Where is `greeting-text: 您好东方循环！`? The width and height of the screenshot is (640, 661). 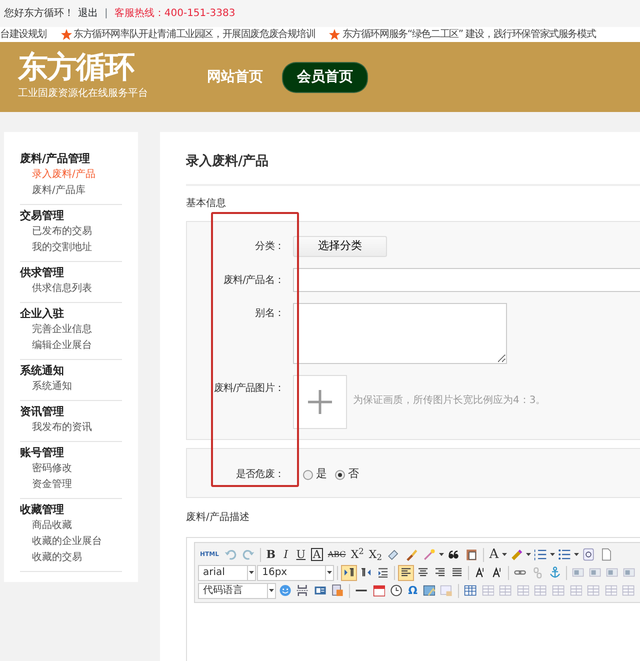
greeting-text: 您好东方循环！ is located at coordinates (39, 13).